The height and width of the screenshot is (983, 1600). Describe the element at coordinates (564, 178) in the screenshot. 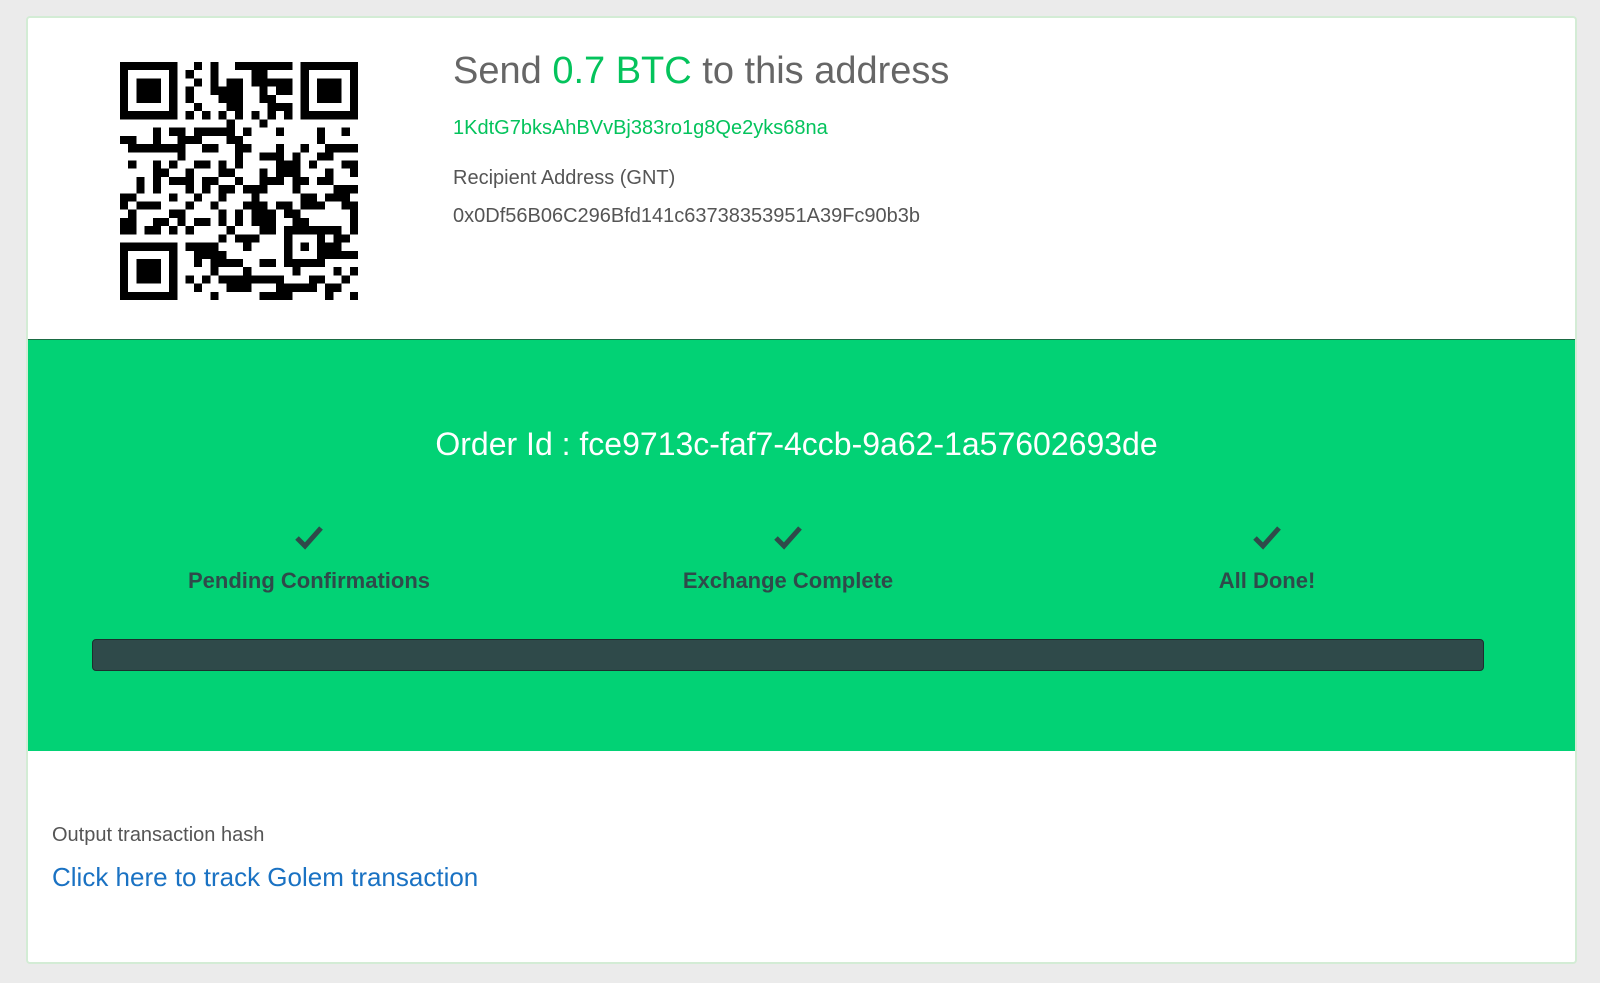

I see `recipient-address-label: Recipient Address (GNT)` at that location.